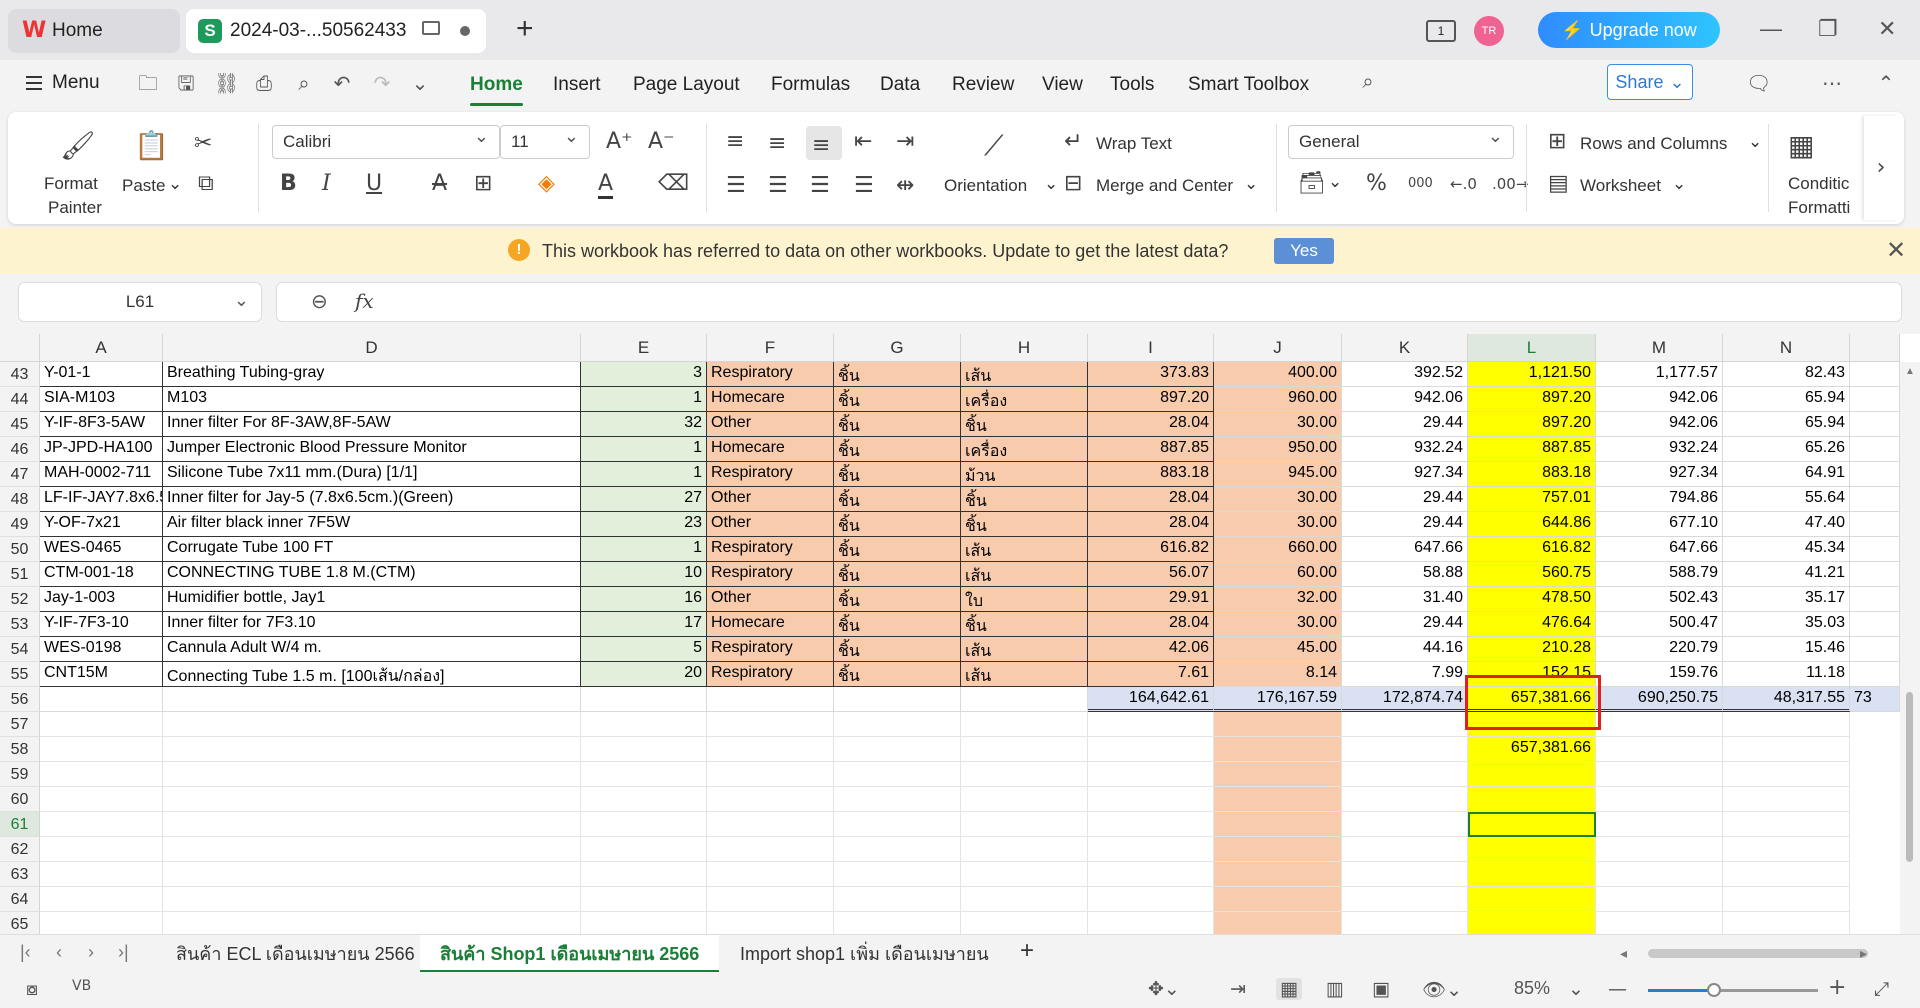 The width and height of the screenshot is (1920, 1008). I want to click on cell-j50: 660.00, so click(1278, 549).